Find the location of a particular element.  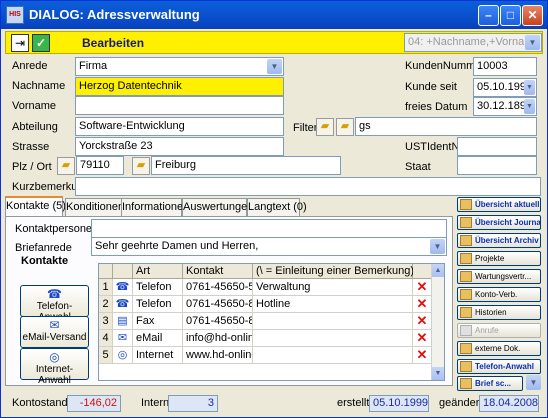

freies-datum-picker: 30.12.1899 ▼ is located at coordinates (505, 106).